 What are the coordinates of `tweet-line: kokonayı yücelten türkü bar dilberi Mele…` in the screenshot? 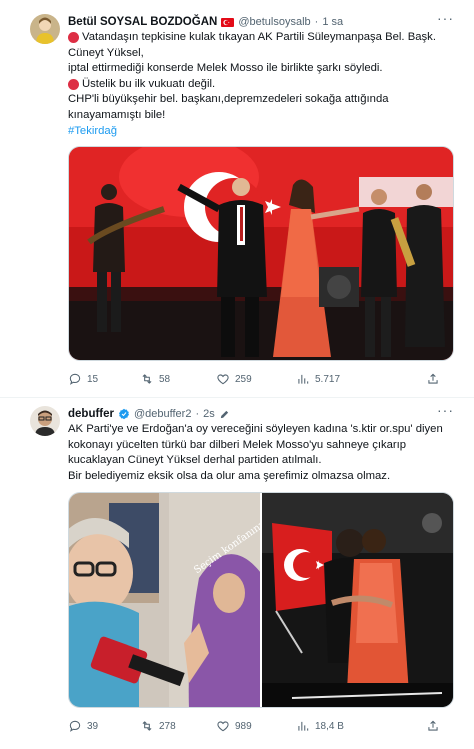 It's located at (237, 444).